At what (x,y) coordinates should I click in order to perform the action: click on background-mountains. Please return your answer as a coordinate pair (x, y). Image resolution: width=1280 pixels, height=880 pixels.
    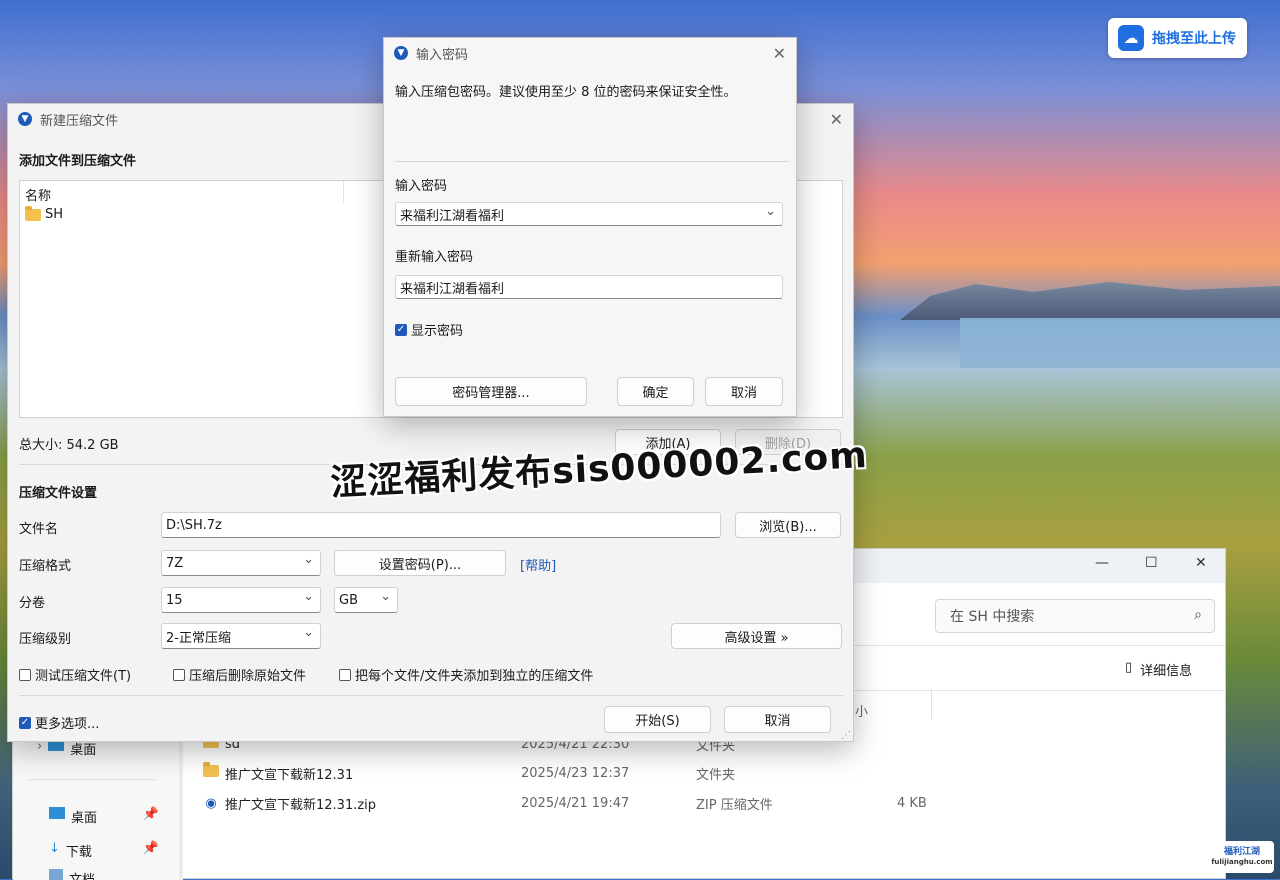
    Looking at the image, I should click on (1090, 301).